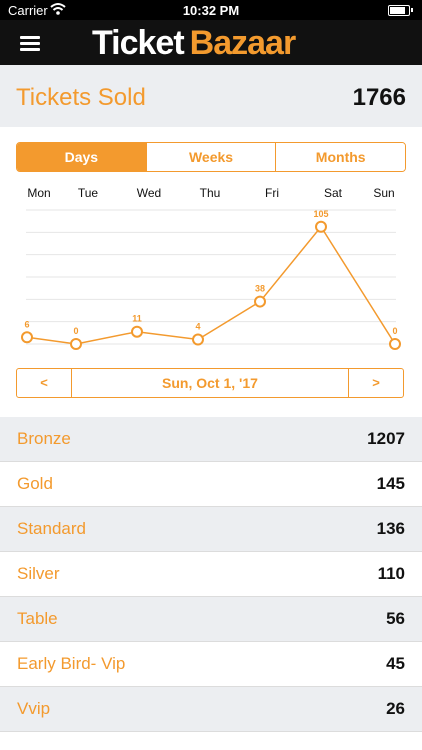 Image resolution: width=422 pixels, height=750 pixels. Describe the element at coordinates (211, 664) in the screenshot. I see `list-item: Early Bird- Vip 45` at that location.